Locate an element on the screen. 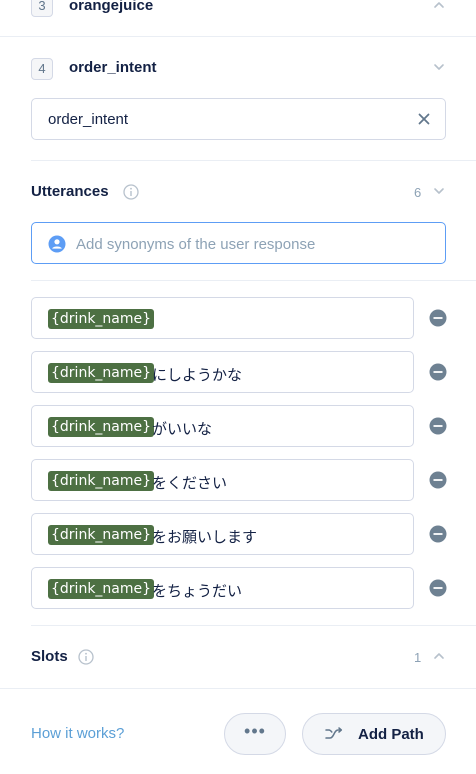  footer: How it works? ••• Add Path is located at coordinates (238, 731).